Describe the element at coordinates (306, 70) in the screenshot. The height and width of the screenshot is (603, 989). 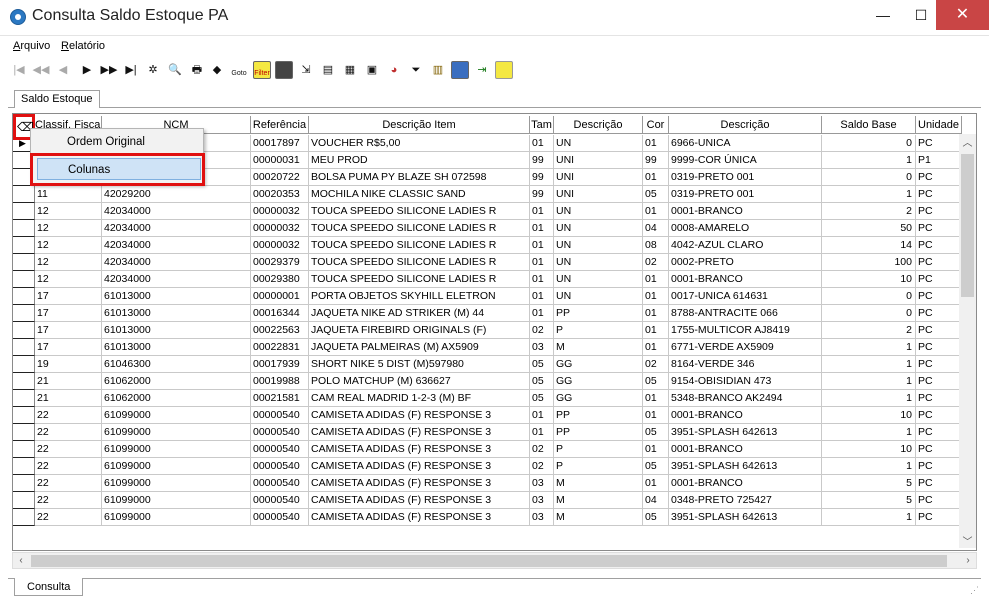
I see `export-icon: ⇲` at that location.